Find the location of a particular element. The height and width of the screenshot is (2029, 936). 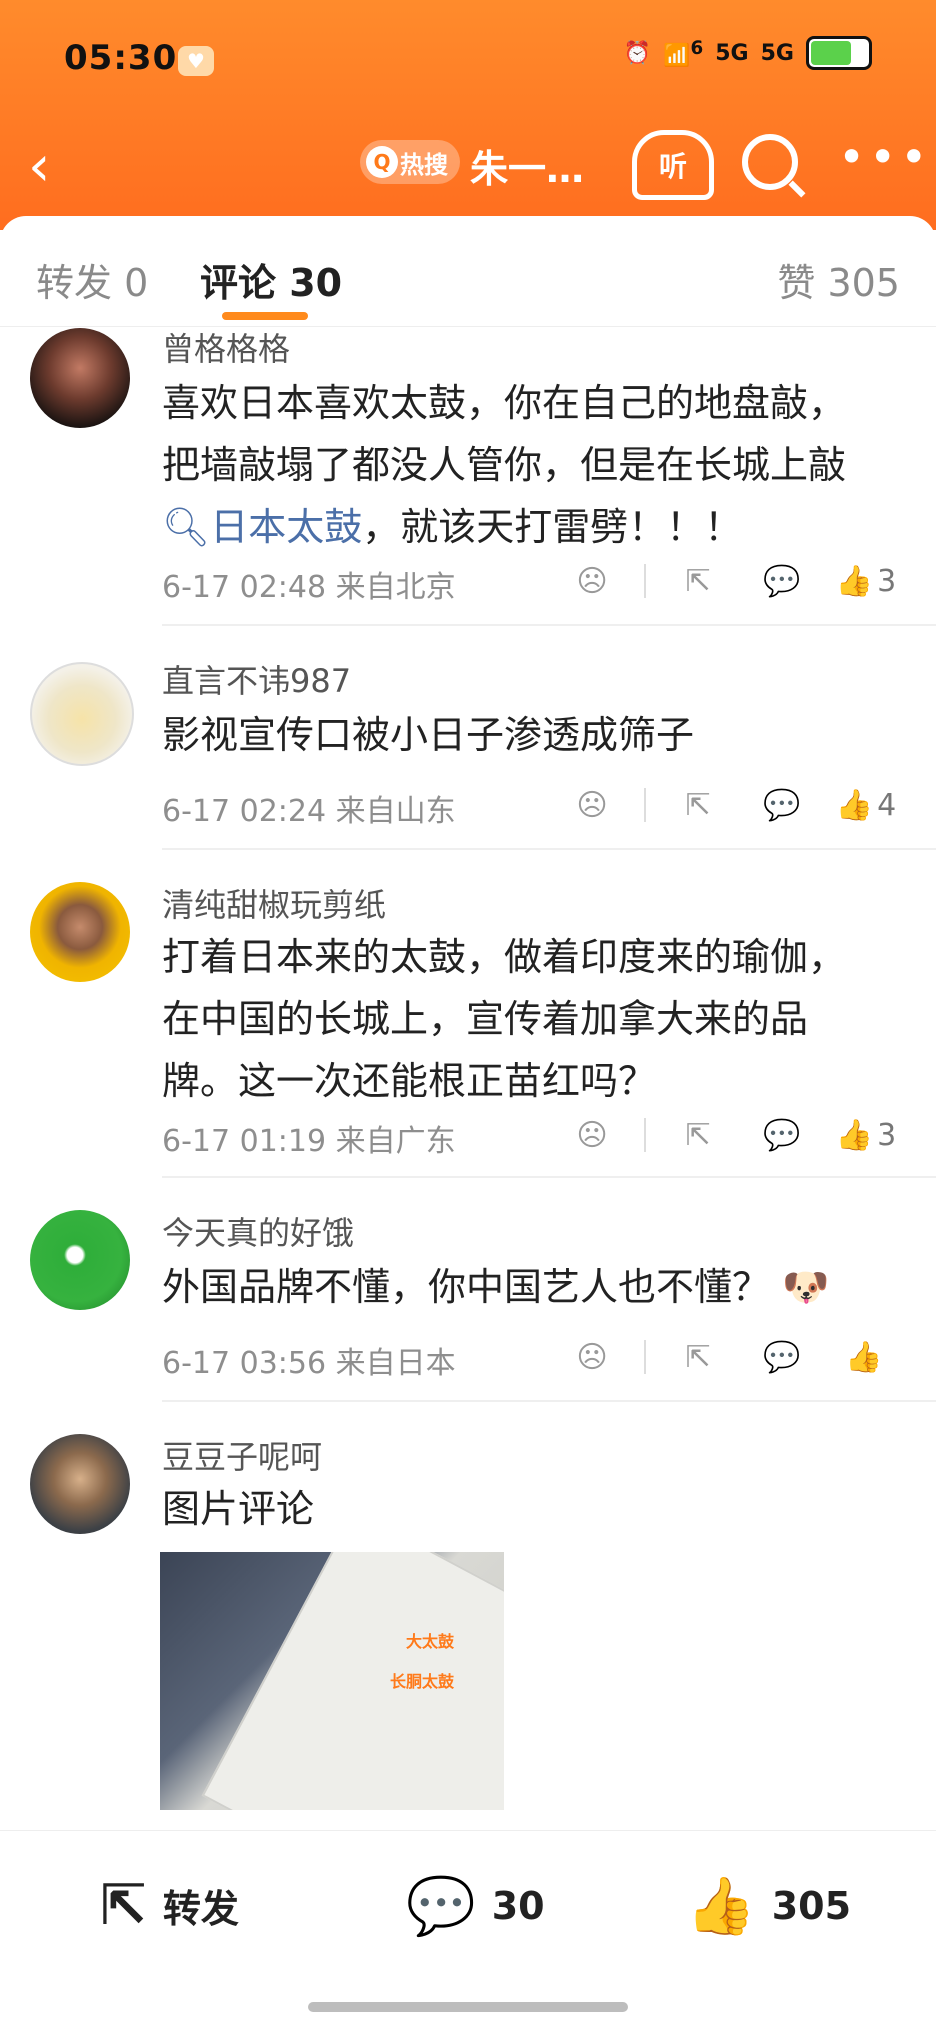

comment-meta: 6-17 03:56 来自日本 is located at coordinates (309, 1363).